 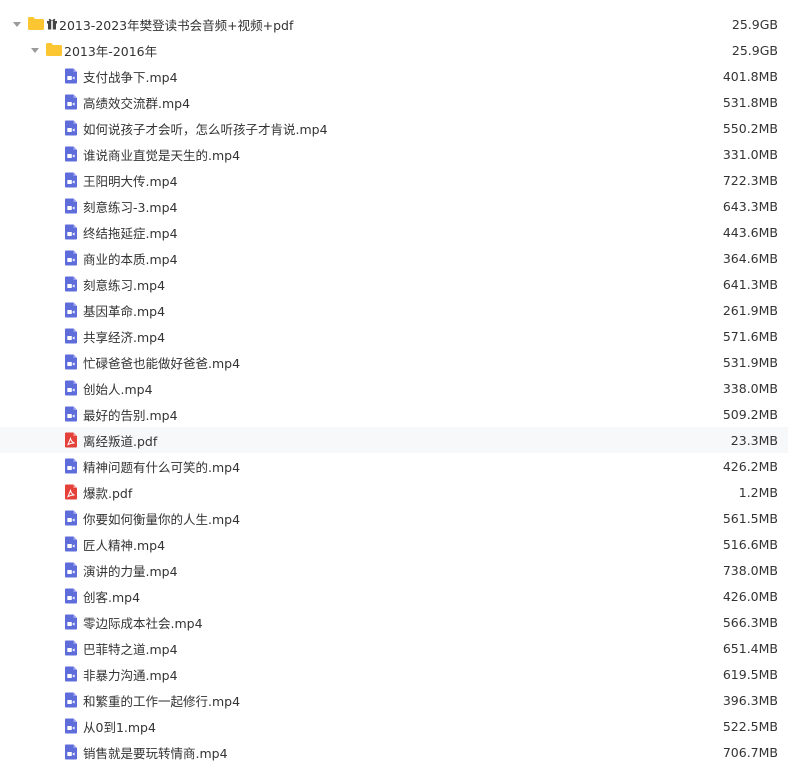 I want to click on file-size: 426.0MB, so click(x=750, y=596).